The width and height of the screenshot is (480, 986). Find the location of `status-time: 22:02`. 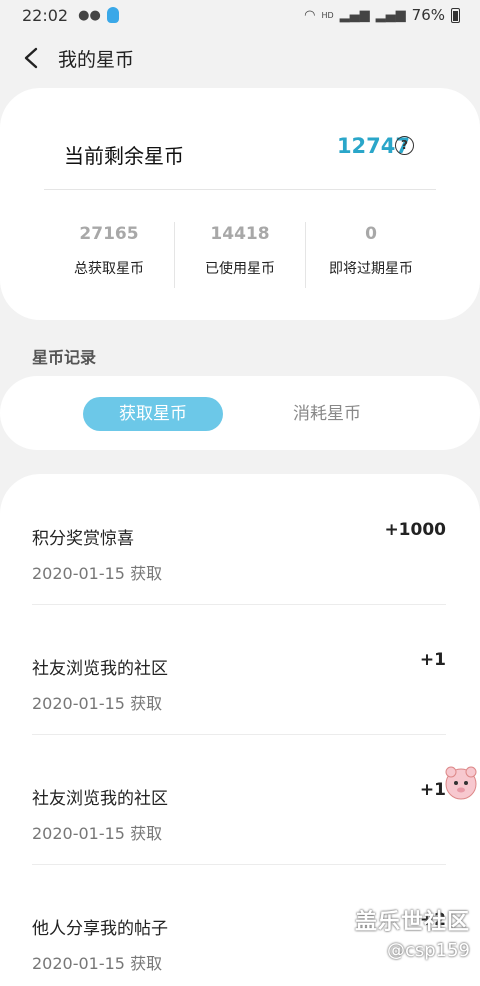

status-time: 22:02 is located at coordinates (45, 15).